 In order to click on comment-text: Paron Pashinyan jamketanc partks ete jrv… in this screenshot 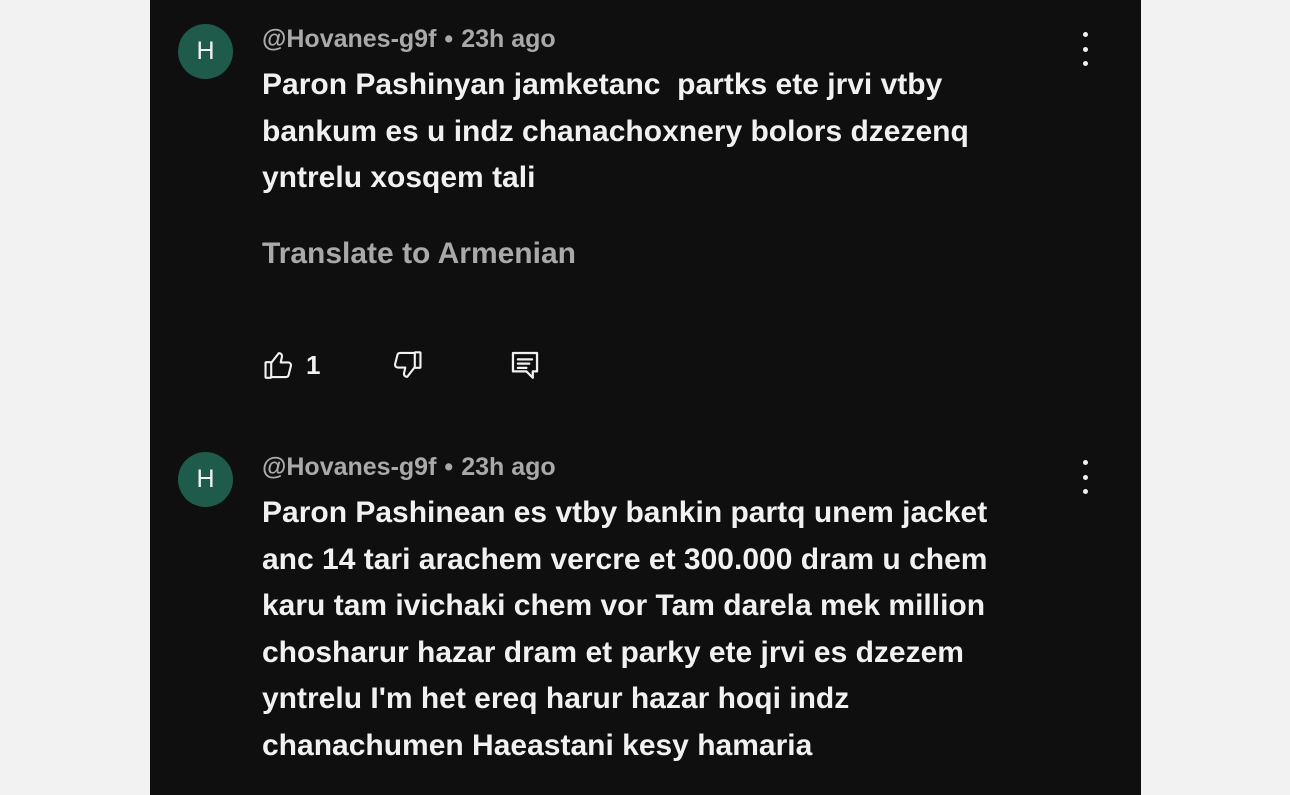, I will do `click(615, 131)`.